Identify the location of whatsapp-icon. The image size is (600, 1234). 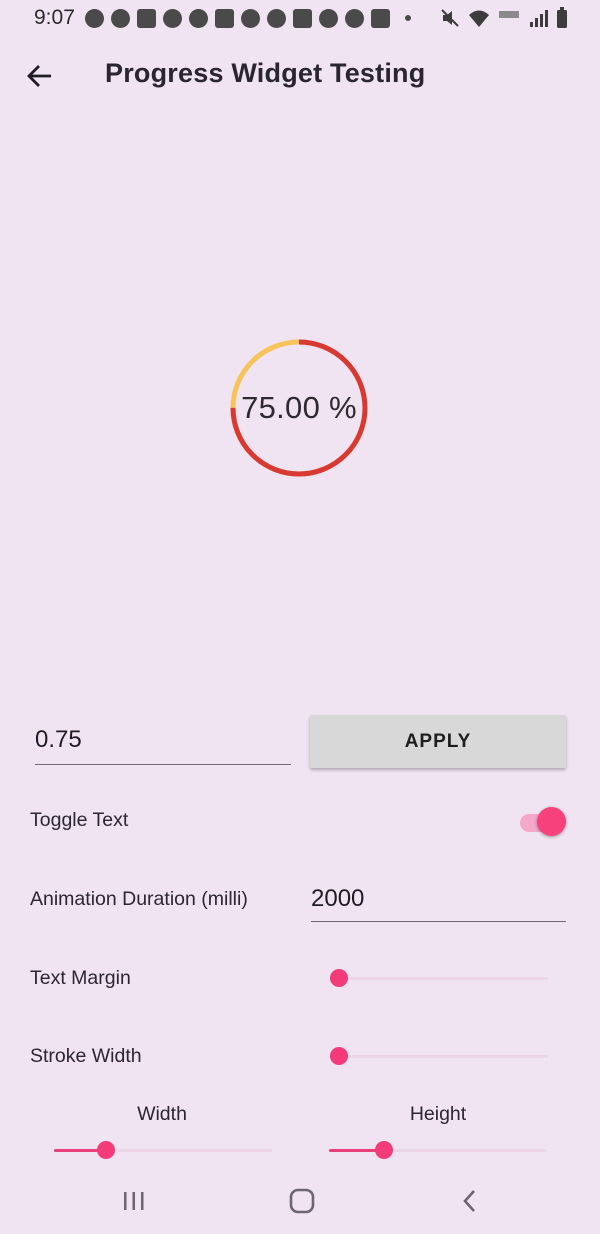
(94, 18).